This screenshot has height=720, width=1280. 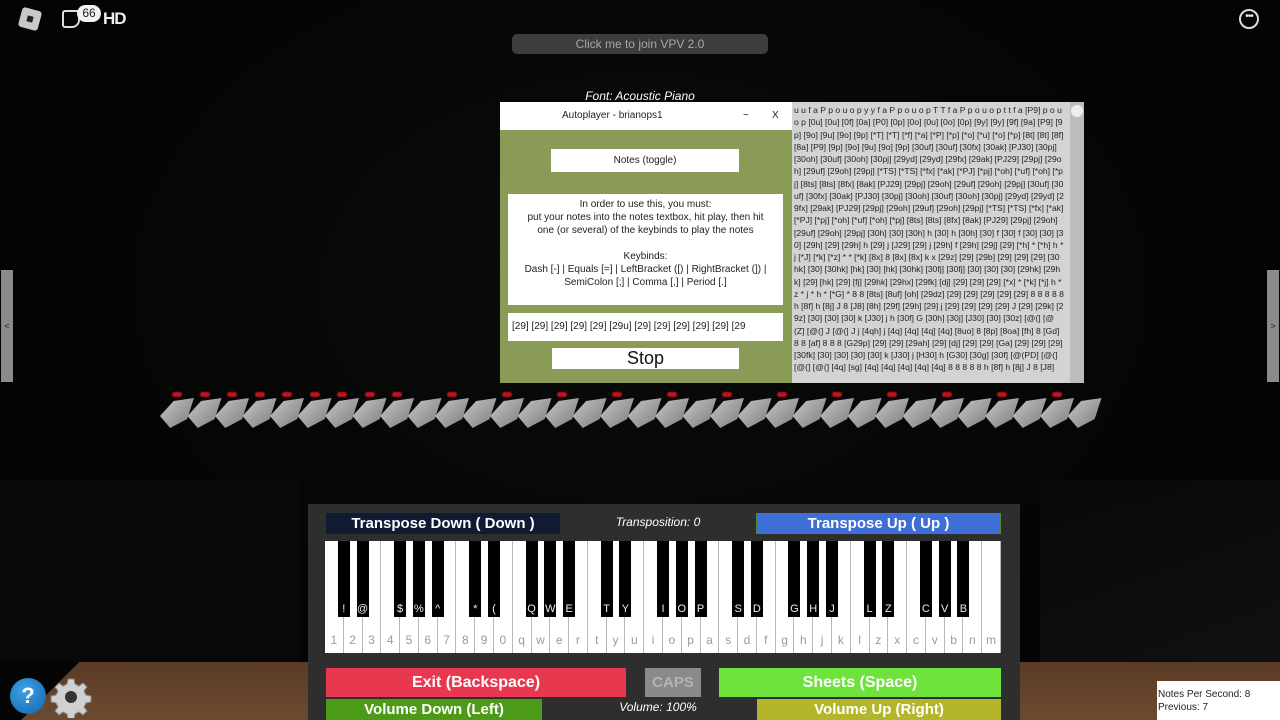 What do you see at coordinates (700, 579) in the screenshot?
I see `black-key: P` at bounding box center [700, 579].